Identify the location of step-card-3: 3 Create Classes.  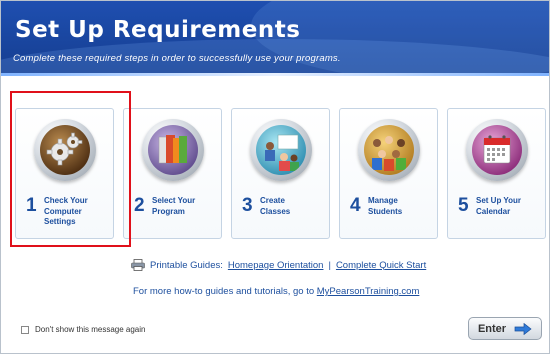
(280, 173).